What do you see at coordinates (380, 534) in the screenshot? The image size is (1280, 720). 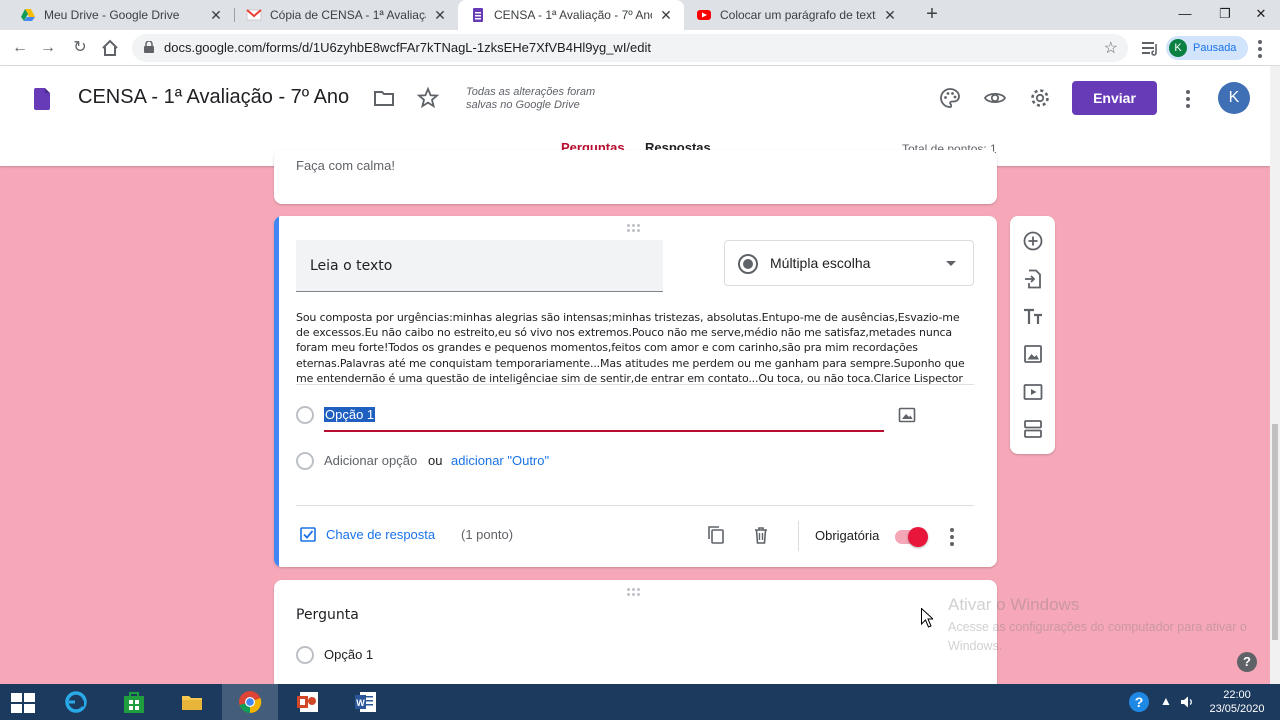 I see `answer-key-button: Chave de resposta` at bounding box center [380, 534].